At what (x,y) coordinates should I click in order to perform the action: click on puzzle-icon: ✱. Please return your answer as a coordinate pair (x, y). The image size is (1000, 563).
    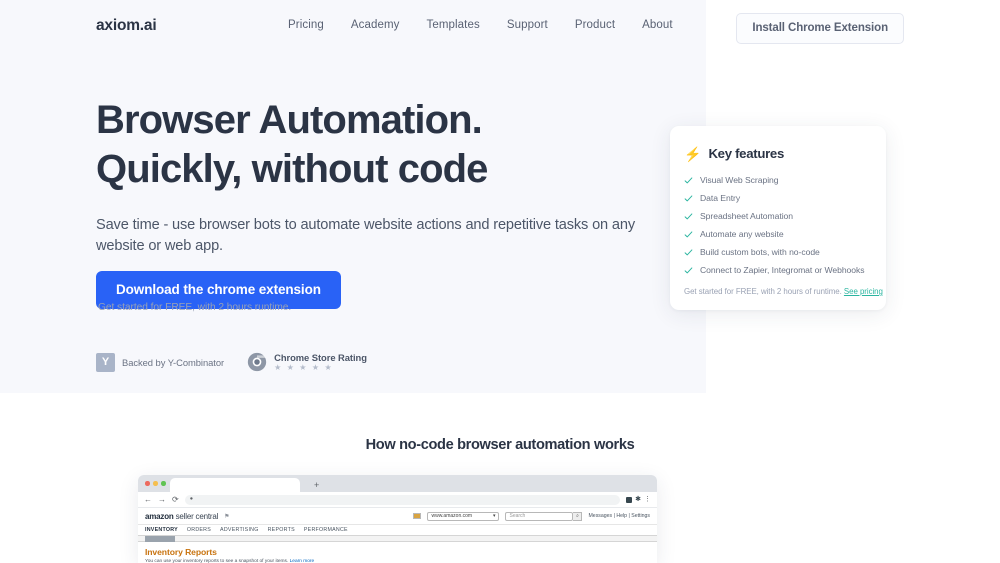
    Looking at the image, I should click on (638, 499).